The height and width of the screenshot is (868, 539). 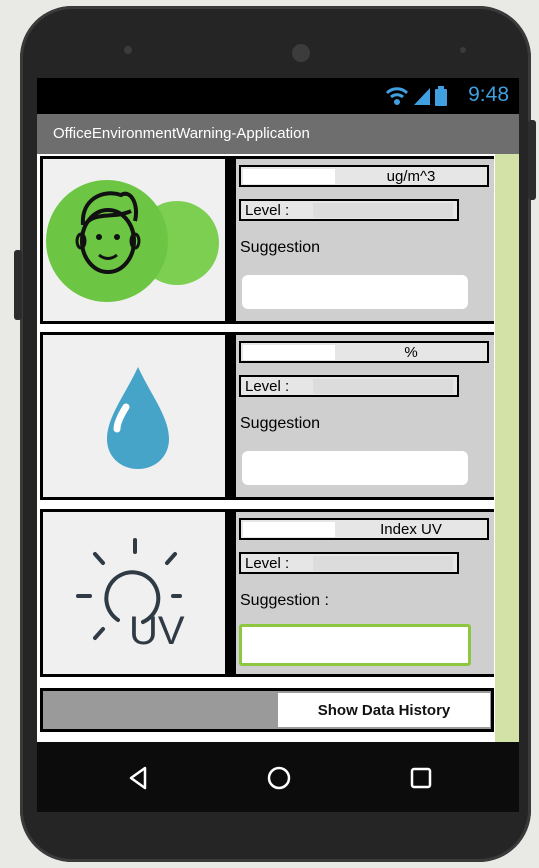 I want to click on back-icon, so click(x=139, y=778).